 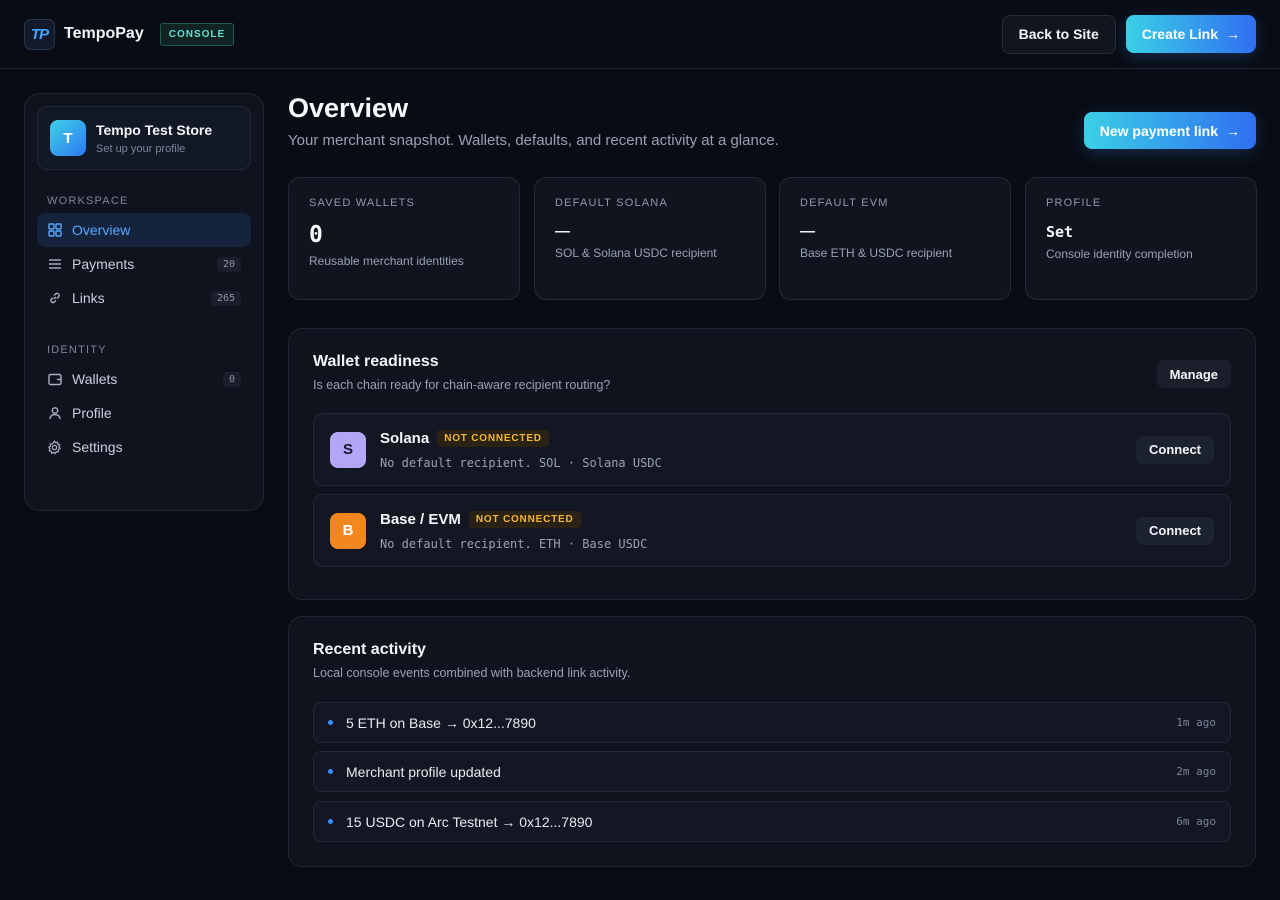 I want to click on solana-icon: S, so click(x=348, y=449).